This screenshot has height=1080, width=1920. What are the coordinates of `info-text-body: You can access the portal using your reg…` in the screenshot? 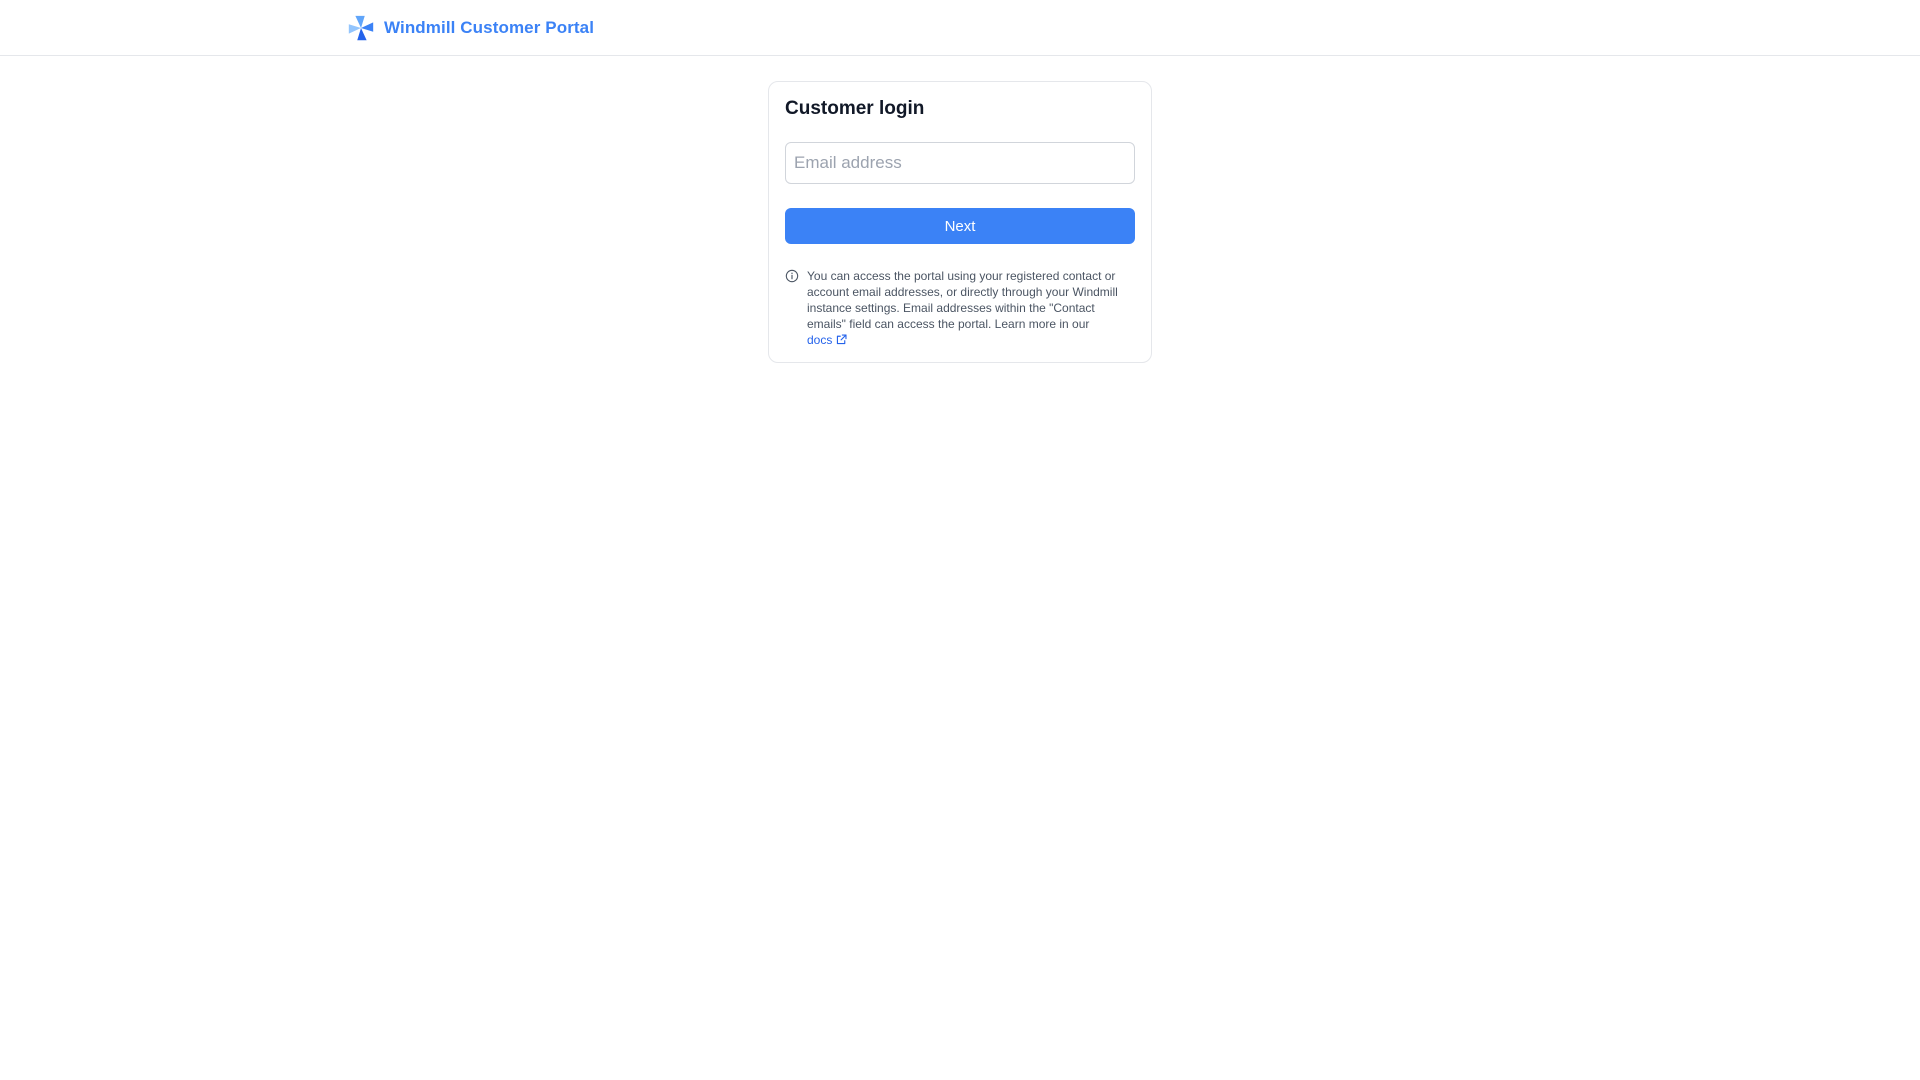 It's located at (962, 300).